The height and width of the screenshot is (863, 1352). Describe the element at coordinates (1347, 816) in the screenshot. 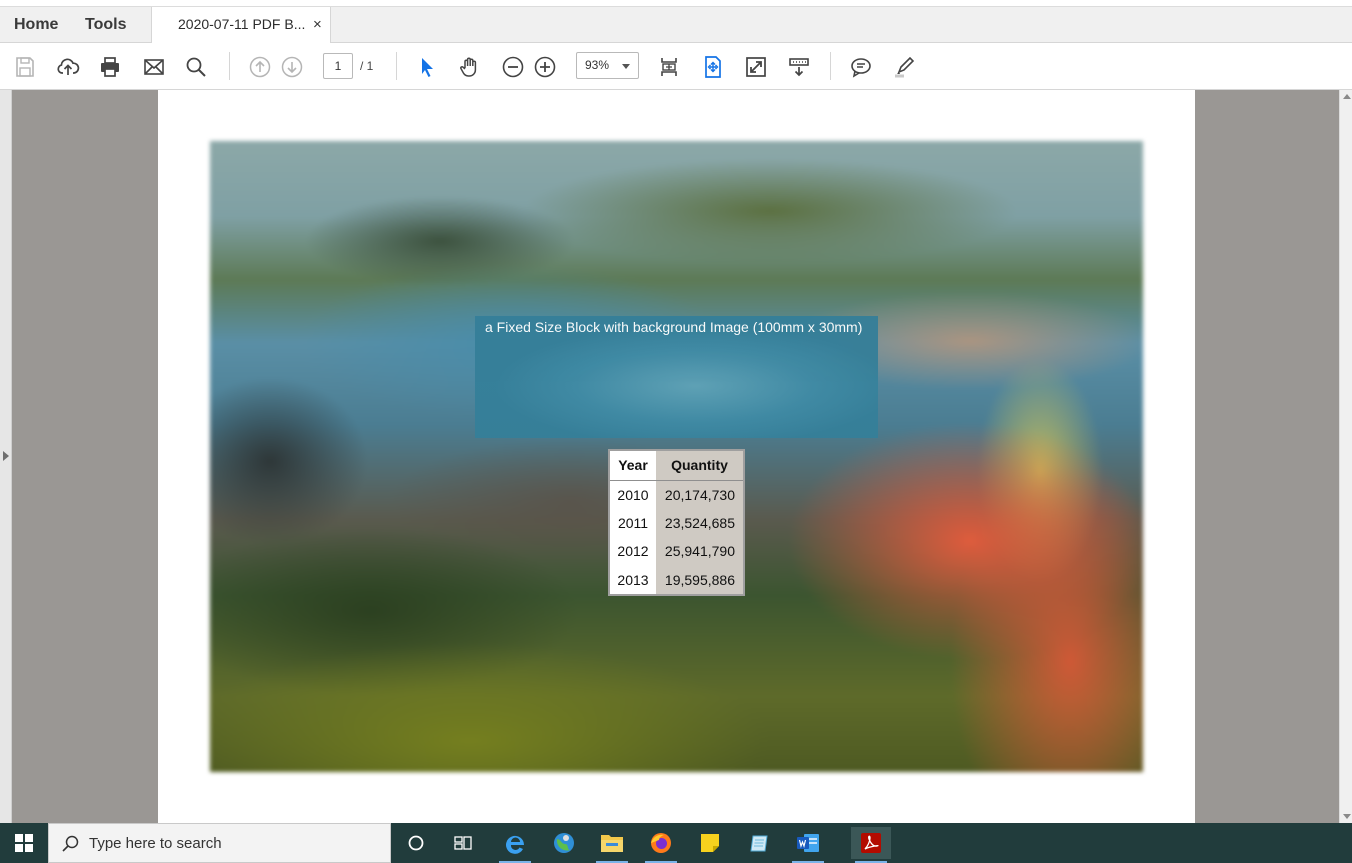

I see `scroll-down-icon` at that location.